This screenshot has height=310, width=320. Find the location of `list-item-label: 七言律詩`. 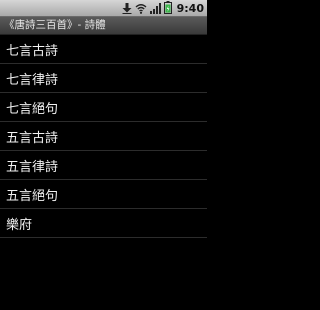

list-item-label: 七言律詩 is located at coordinates (32, 80).